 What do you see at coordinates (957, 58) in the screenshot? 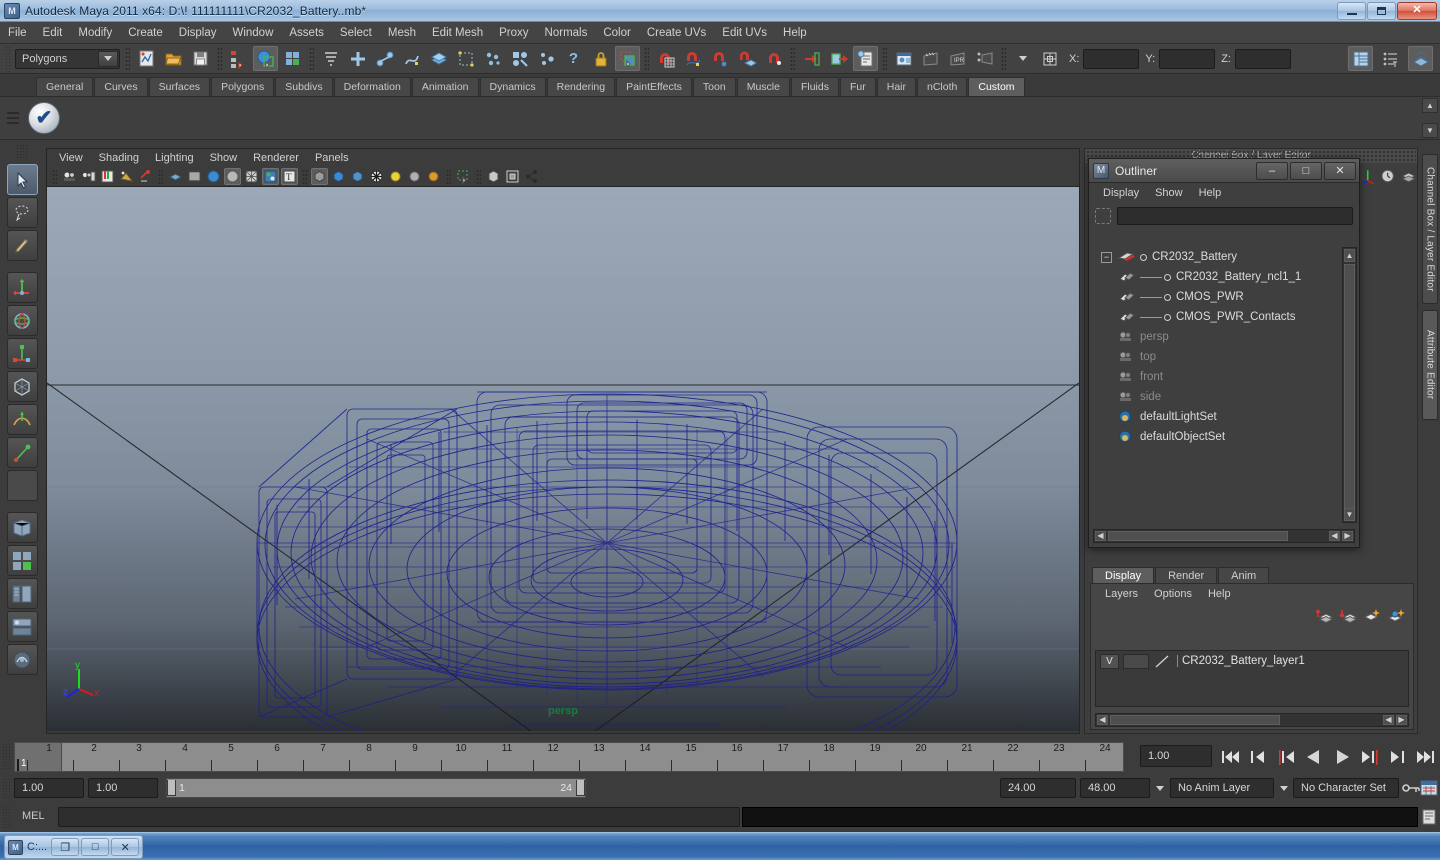
I see `ipr-region-button: IPR` at bounding box center [957, 58].